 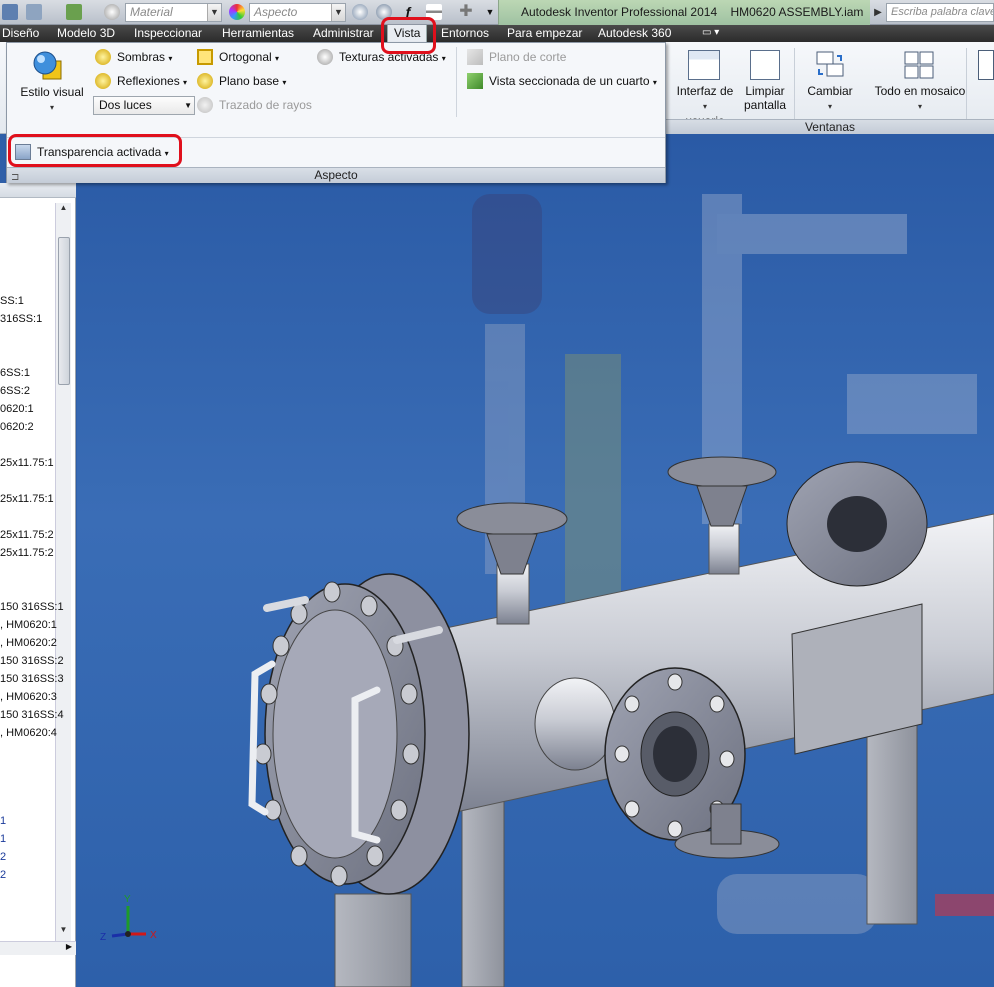 I want to click on appearance-placeholder: Aspecto, so click(x=276, y=12).